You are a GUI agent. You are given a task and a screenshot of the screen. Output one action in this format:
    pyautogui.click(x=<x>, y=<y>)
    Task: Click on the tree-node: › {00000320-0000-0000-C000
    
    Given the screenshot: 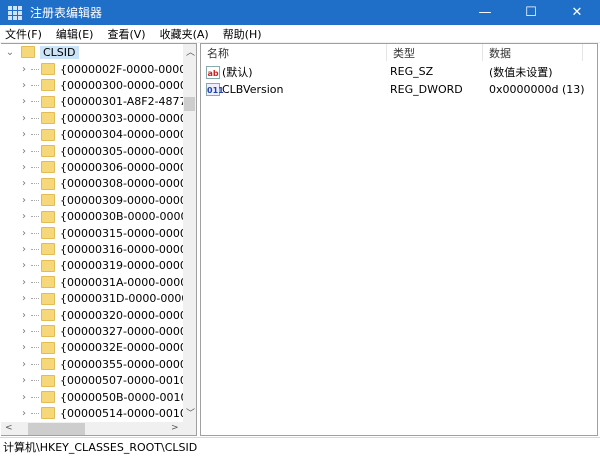 What is the action you would take?
    pyautogui.click(x=107, y=315)
    